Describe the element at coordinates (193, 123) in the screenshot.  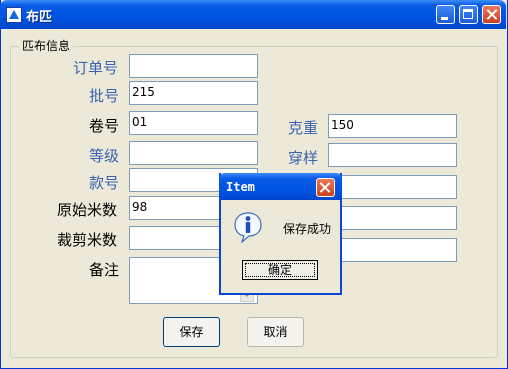
I see `roll-no-field: 01` at that location.